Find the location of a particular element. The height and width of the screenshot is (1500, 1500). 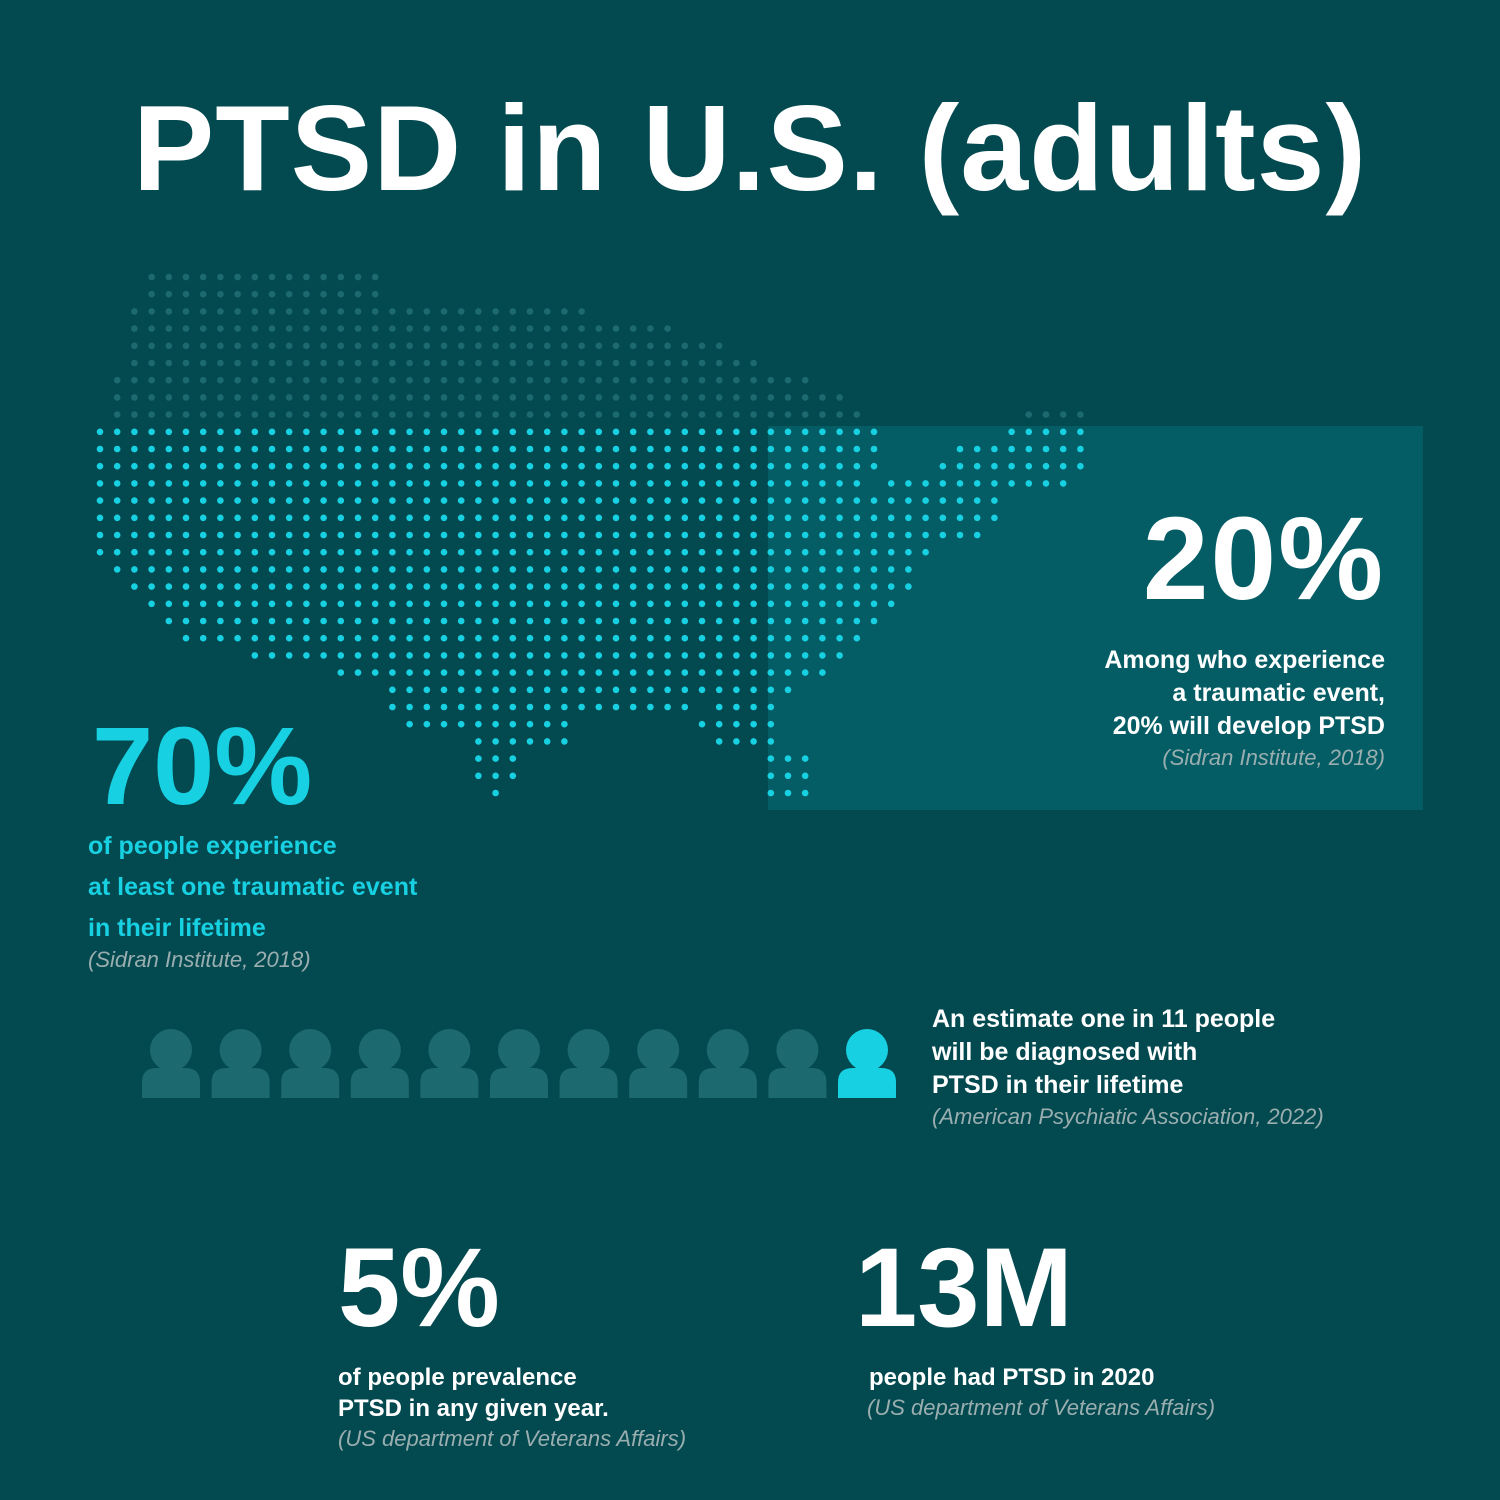

stat-13m-desc-line: people had PTSD in 2020 is located at coordinates (1012, 1377).